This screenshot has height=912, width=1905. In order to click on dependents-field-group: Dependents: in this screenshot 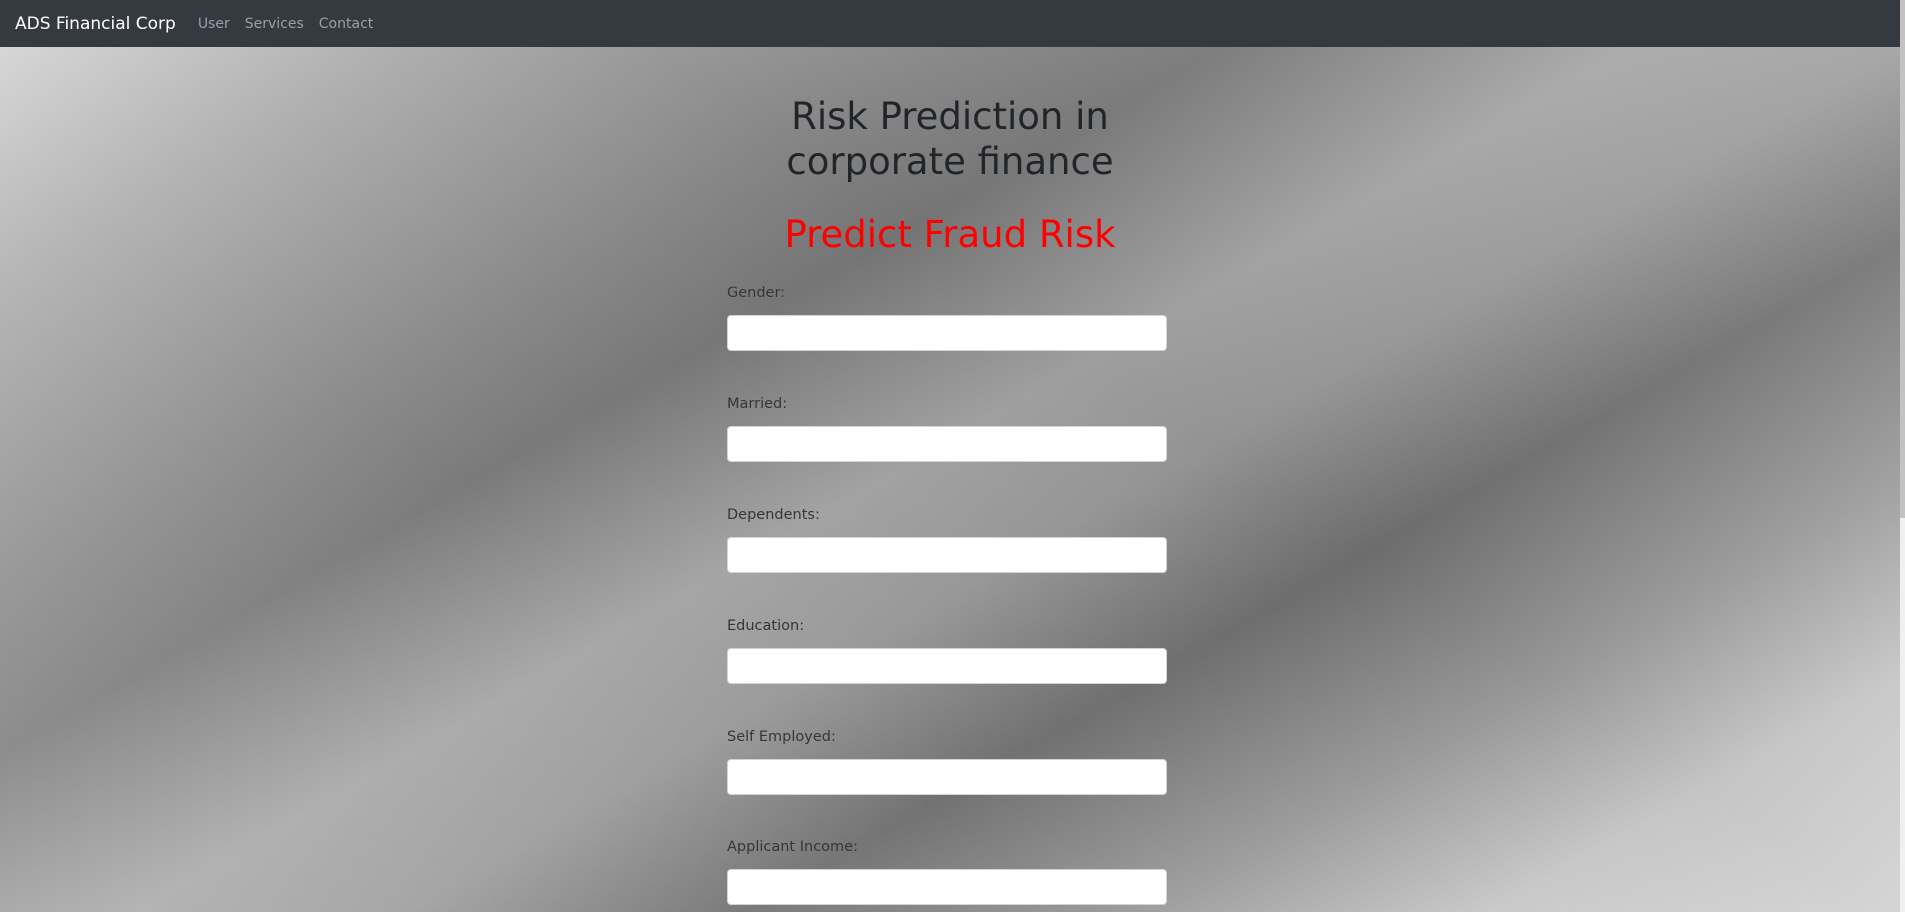, I will do `click(947, 539)`.